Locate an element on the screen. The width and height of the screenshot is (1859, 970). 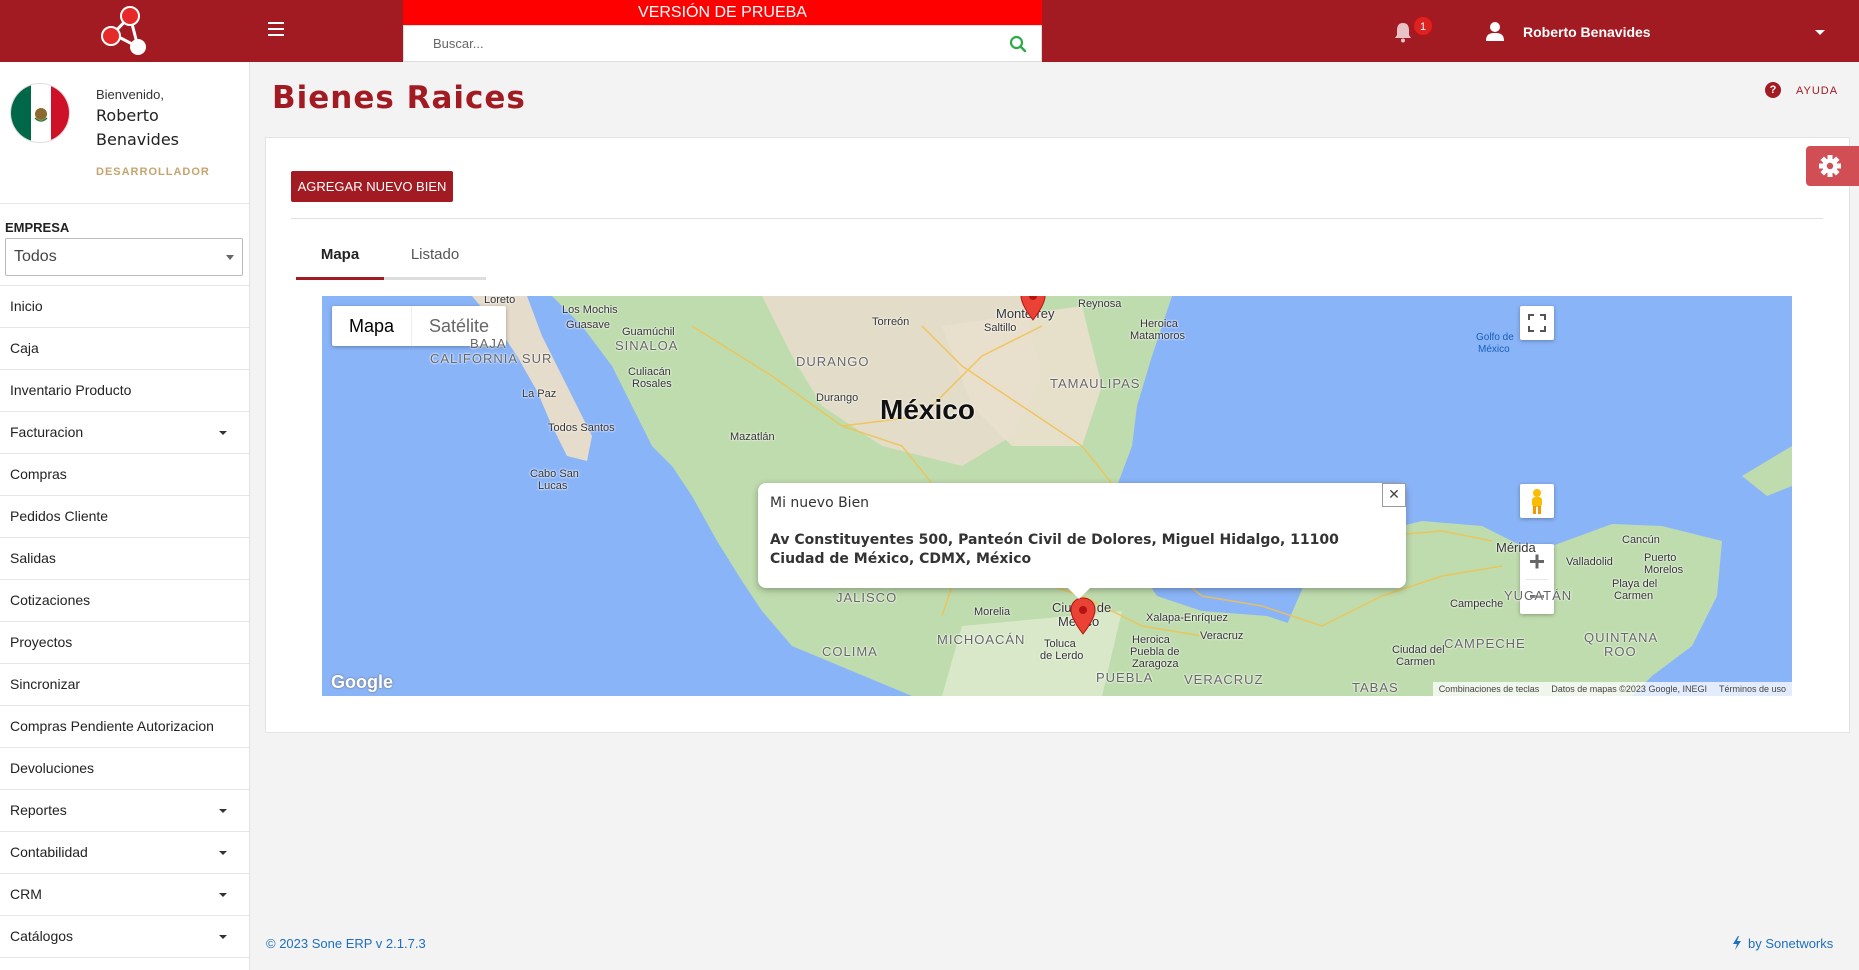
notification-badge: 1 is located at coordinates (1423, 26).